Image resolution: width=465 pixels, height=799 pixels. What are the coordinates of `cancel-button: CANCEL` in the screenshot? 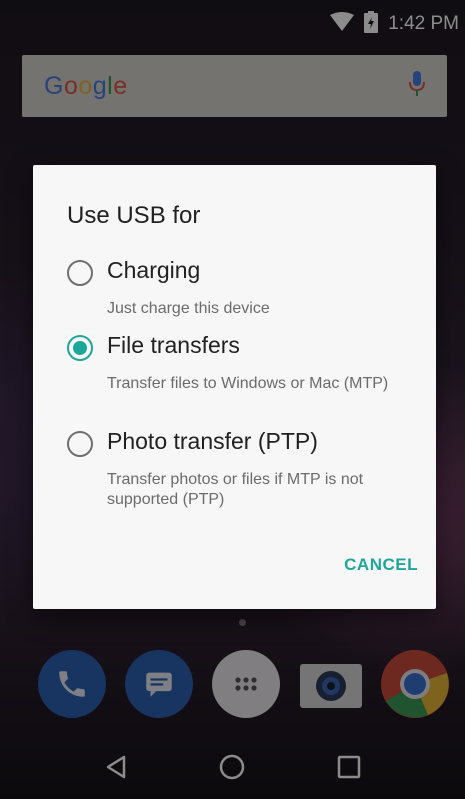 It's located at (381, 565).